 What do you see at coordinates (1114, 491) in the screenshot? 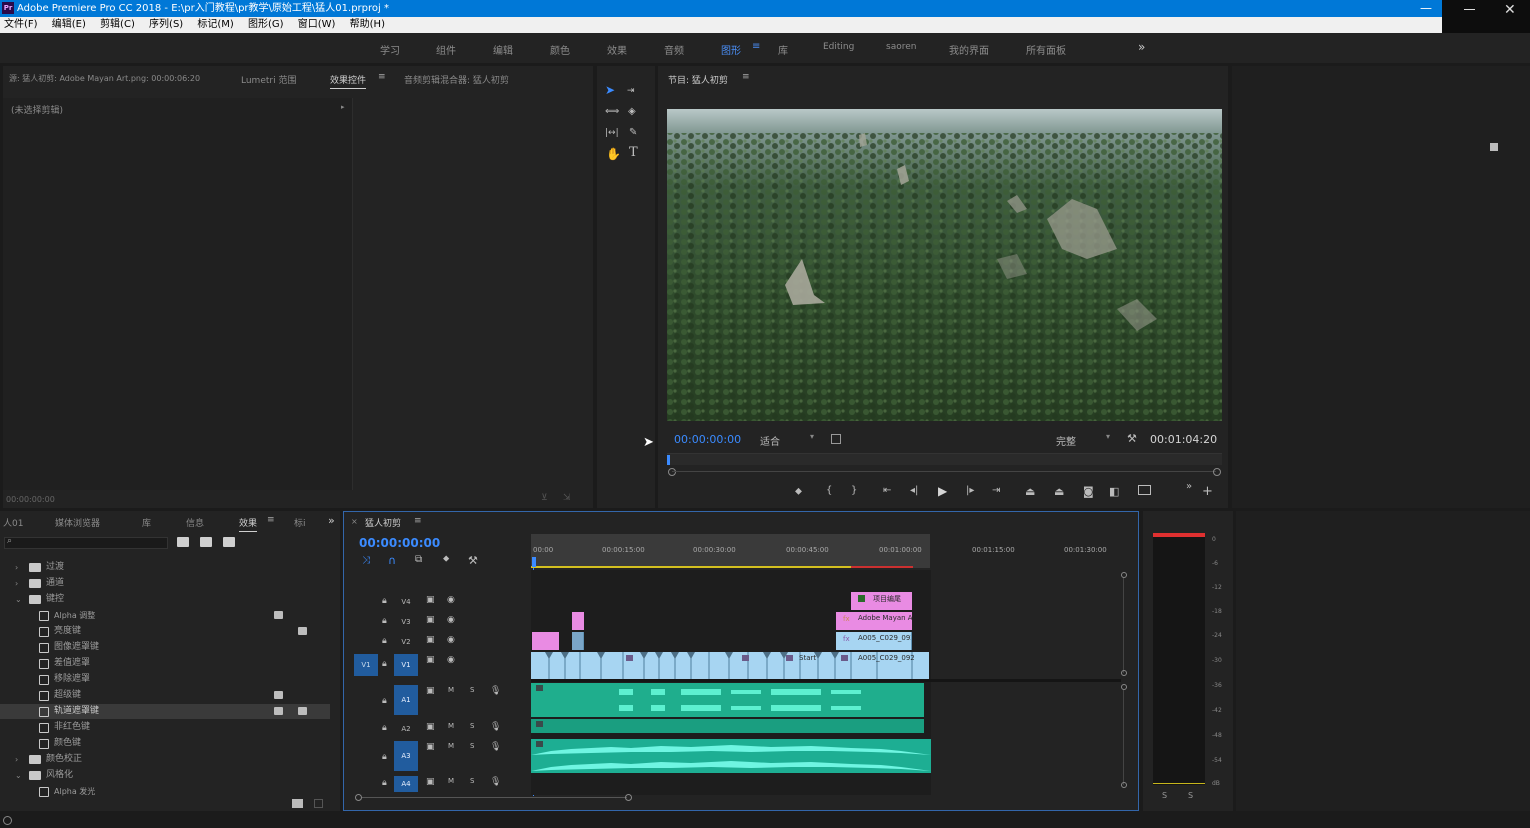
I see `comparison-view-icon: ◧` at bounding box center [1114, 491].